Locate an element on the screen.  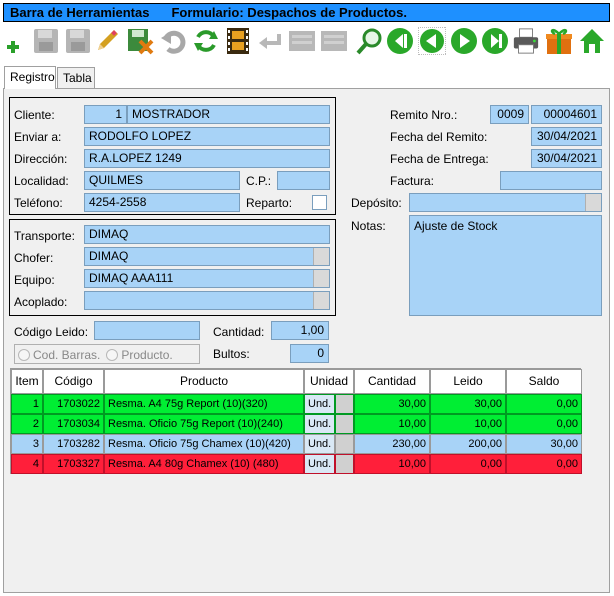
chofer-label: Chofer: is located at coordinates (34, 258).